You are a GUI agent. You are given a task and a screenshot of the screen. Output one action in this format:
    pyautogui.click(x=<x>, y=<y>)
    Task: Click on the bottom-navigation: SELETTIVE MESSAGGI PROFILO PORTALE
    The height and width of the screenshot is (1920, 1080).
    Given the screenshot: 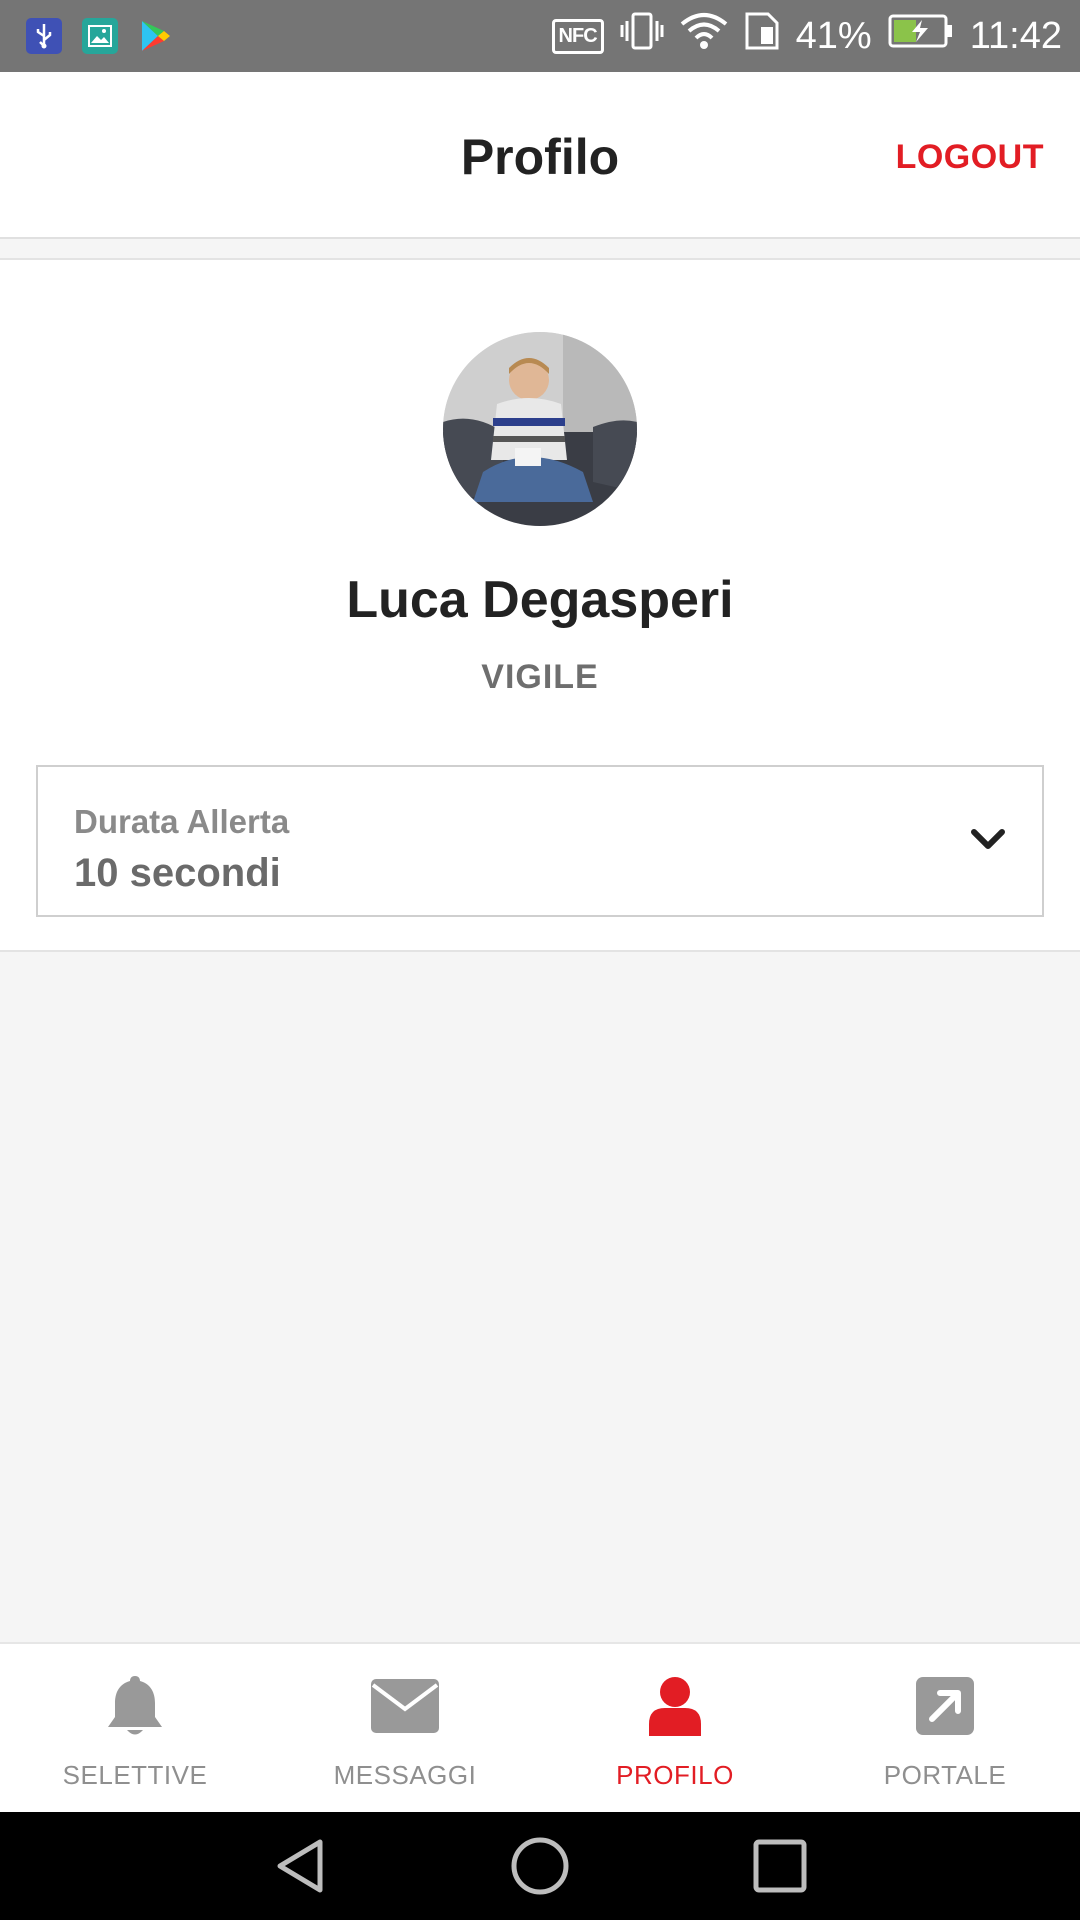 What is the action you would take?
    pyautogui.click(x=540, y=1730)
    